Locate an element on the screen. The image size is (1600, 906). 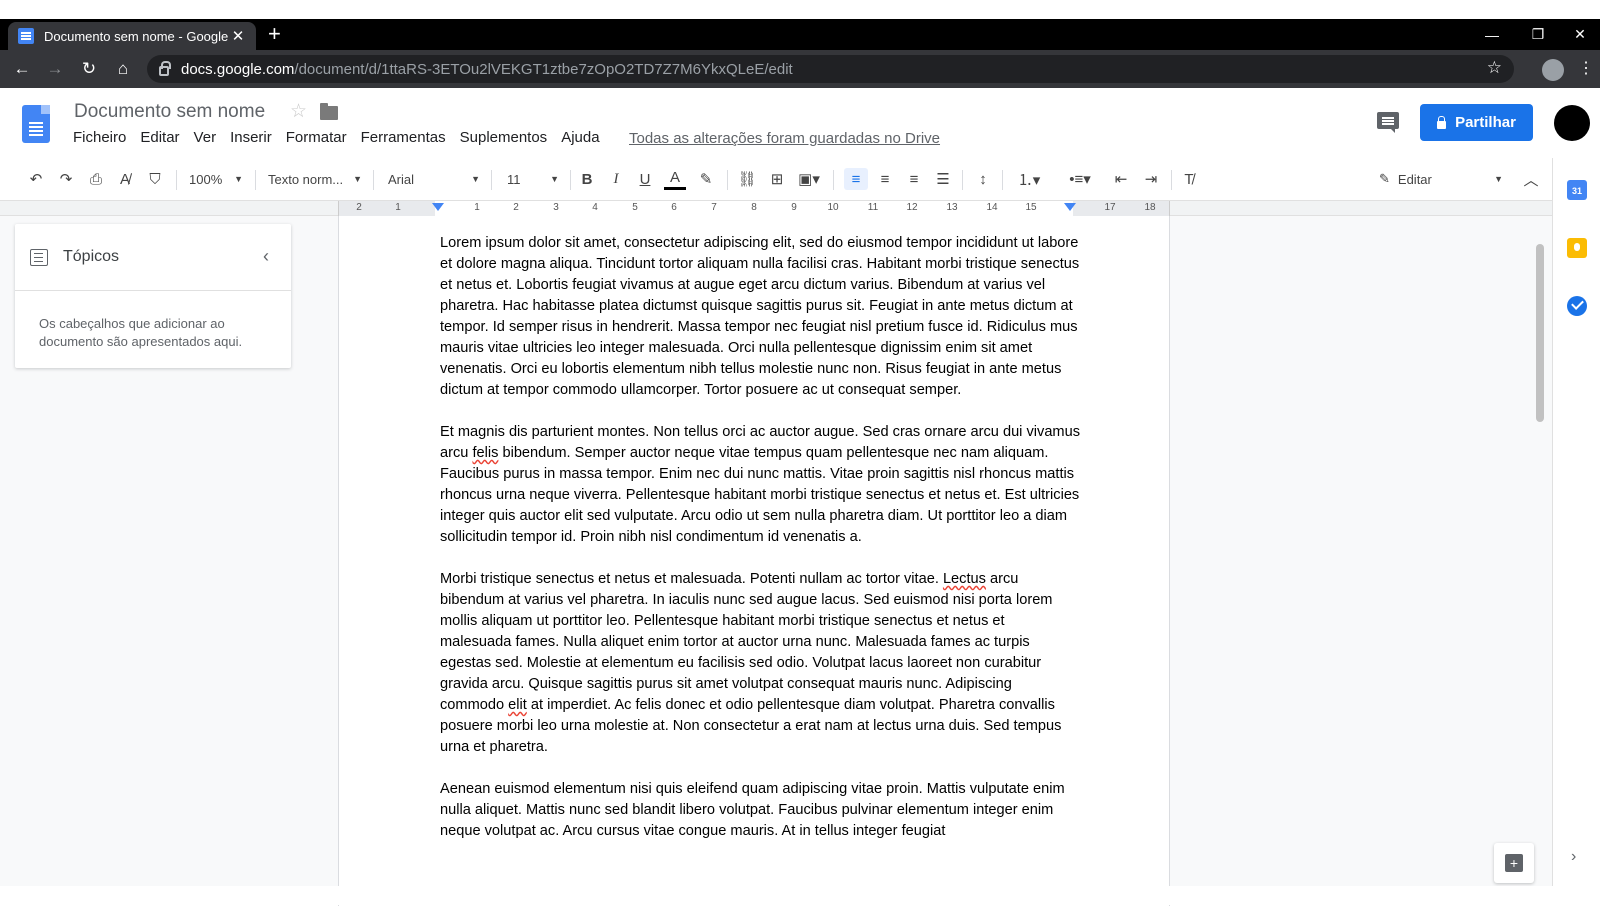
editing-mode-select: ✎ Editar ▼ is located at coordinates (1441, 179).